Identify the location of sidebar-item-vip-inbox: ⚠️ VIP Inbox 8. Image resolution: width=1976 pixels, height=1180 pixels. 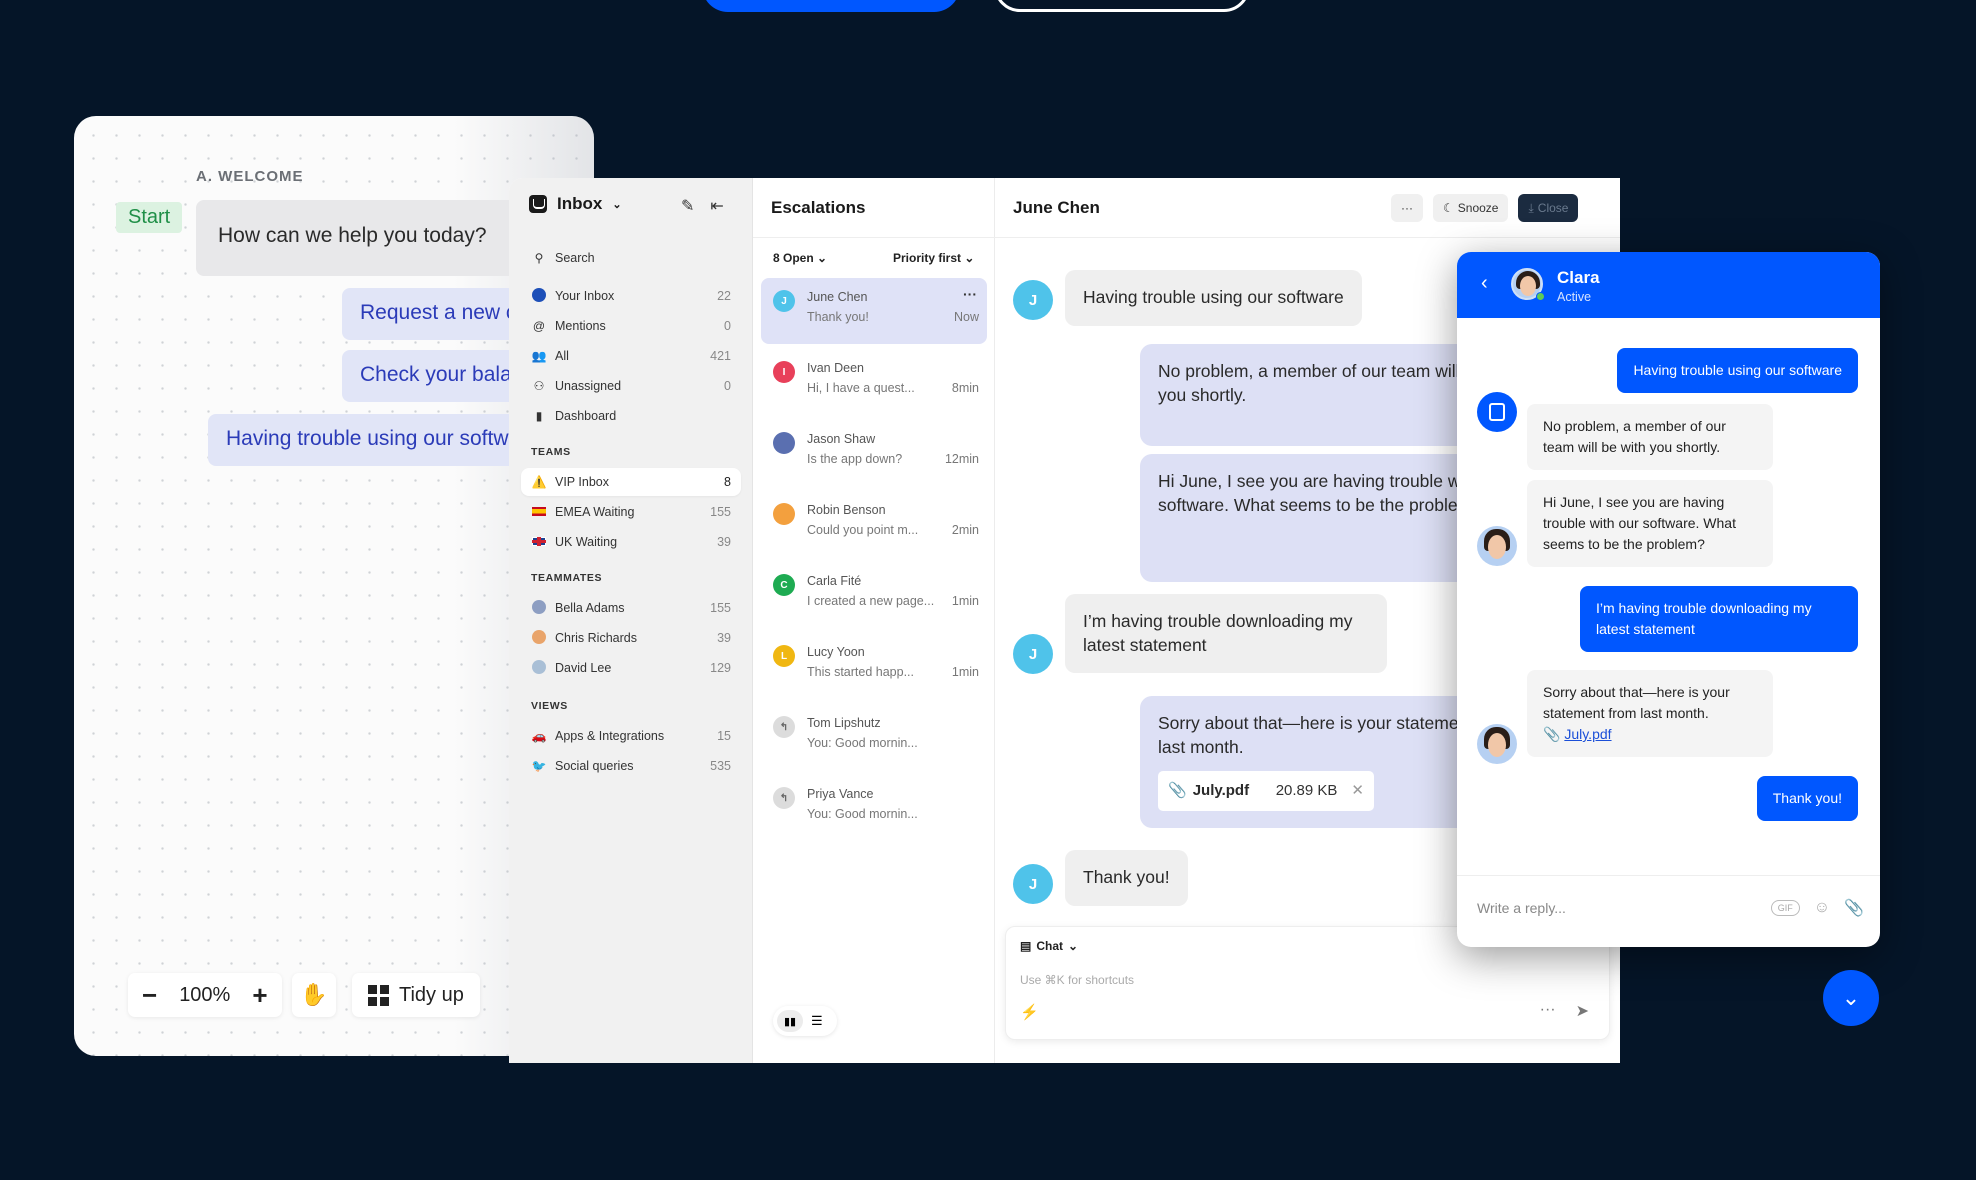
(631, 482).